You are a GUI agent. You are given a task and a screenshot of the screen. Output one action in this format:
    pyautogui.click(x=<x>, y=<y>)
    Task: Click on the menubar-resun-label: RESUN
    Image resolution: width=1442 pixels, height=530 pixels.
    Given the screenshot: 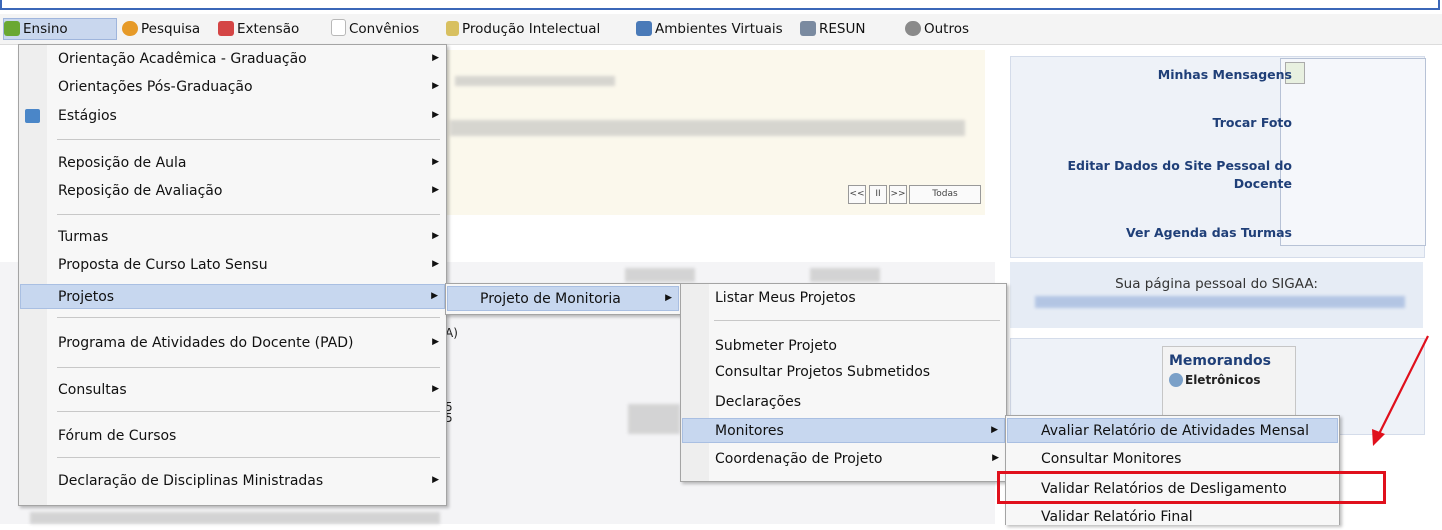 What is the action you would take?
    pyautogui.click(x=842, y=29)
    